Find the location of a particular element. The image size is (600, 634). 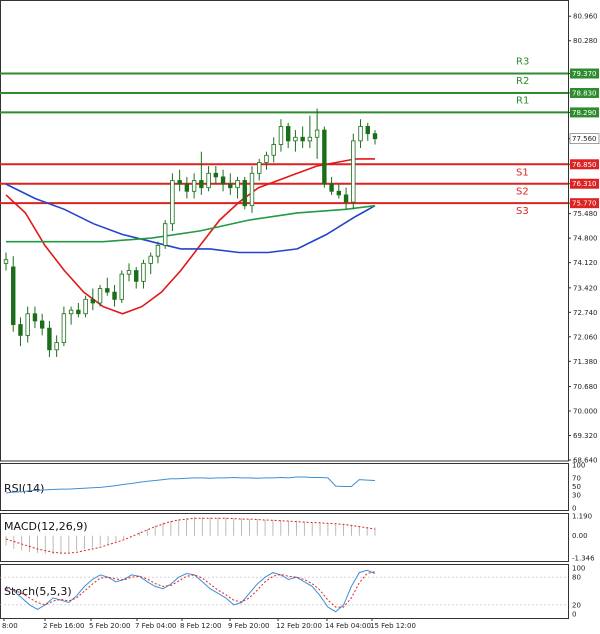

level-price-label: 76.850 is located at coordinates (584, 165).